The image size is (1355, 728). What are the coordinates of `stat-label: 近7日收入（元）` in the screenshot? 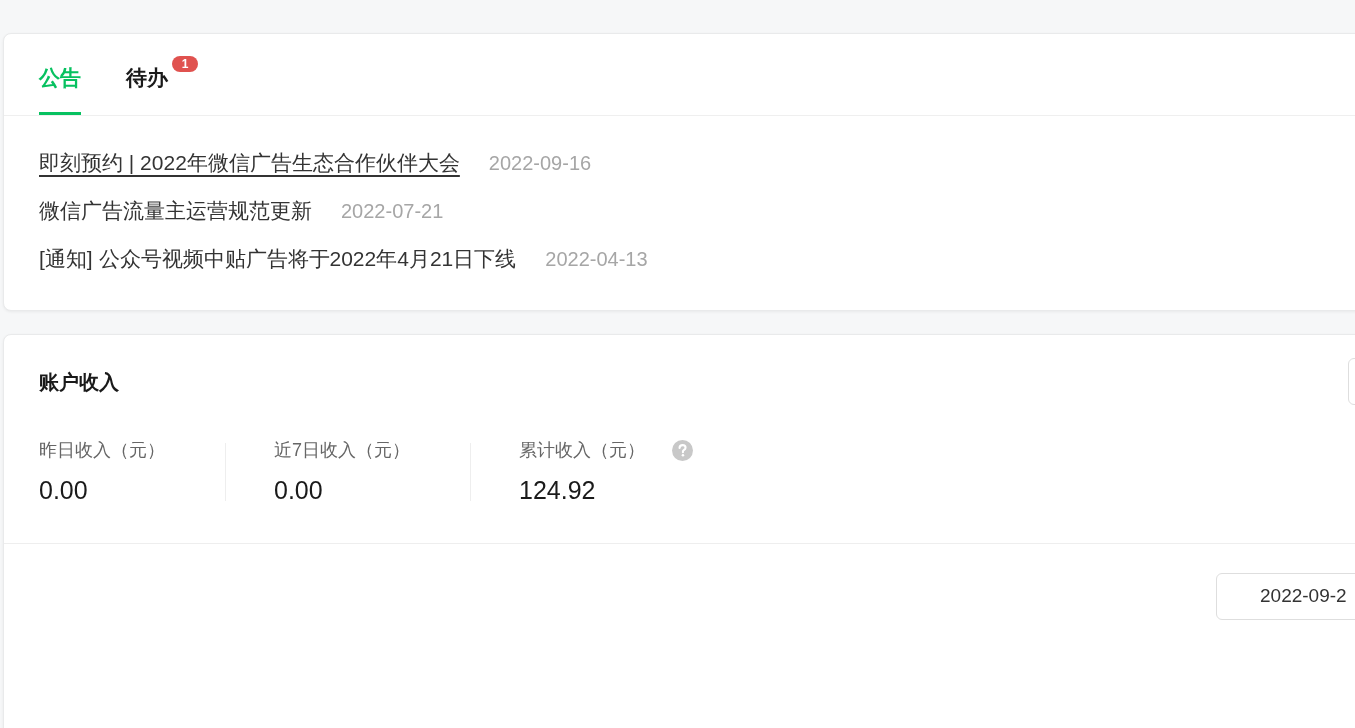 It's located at (342, 450).